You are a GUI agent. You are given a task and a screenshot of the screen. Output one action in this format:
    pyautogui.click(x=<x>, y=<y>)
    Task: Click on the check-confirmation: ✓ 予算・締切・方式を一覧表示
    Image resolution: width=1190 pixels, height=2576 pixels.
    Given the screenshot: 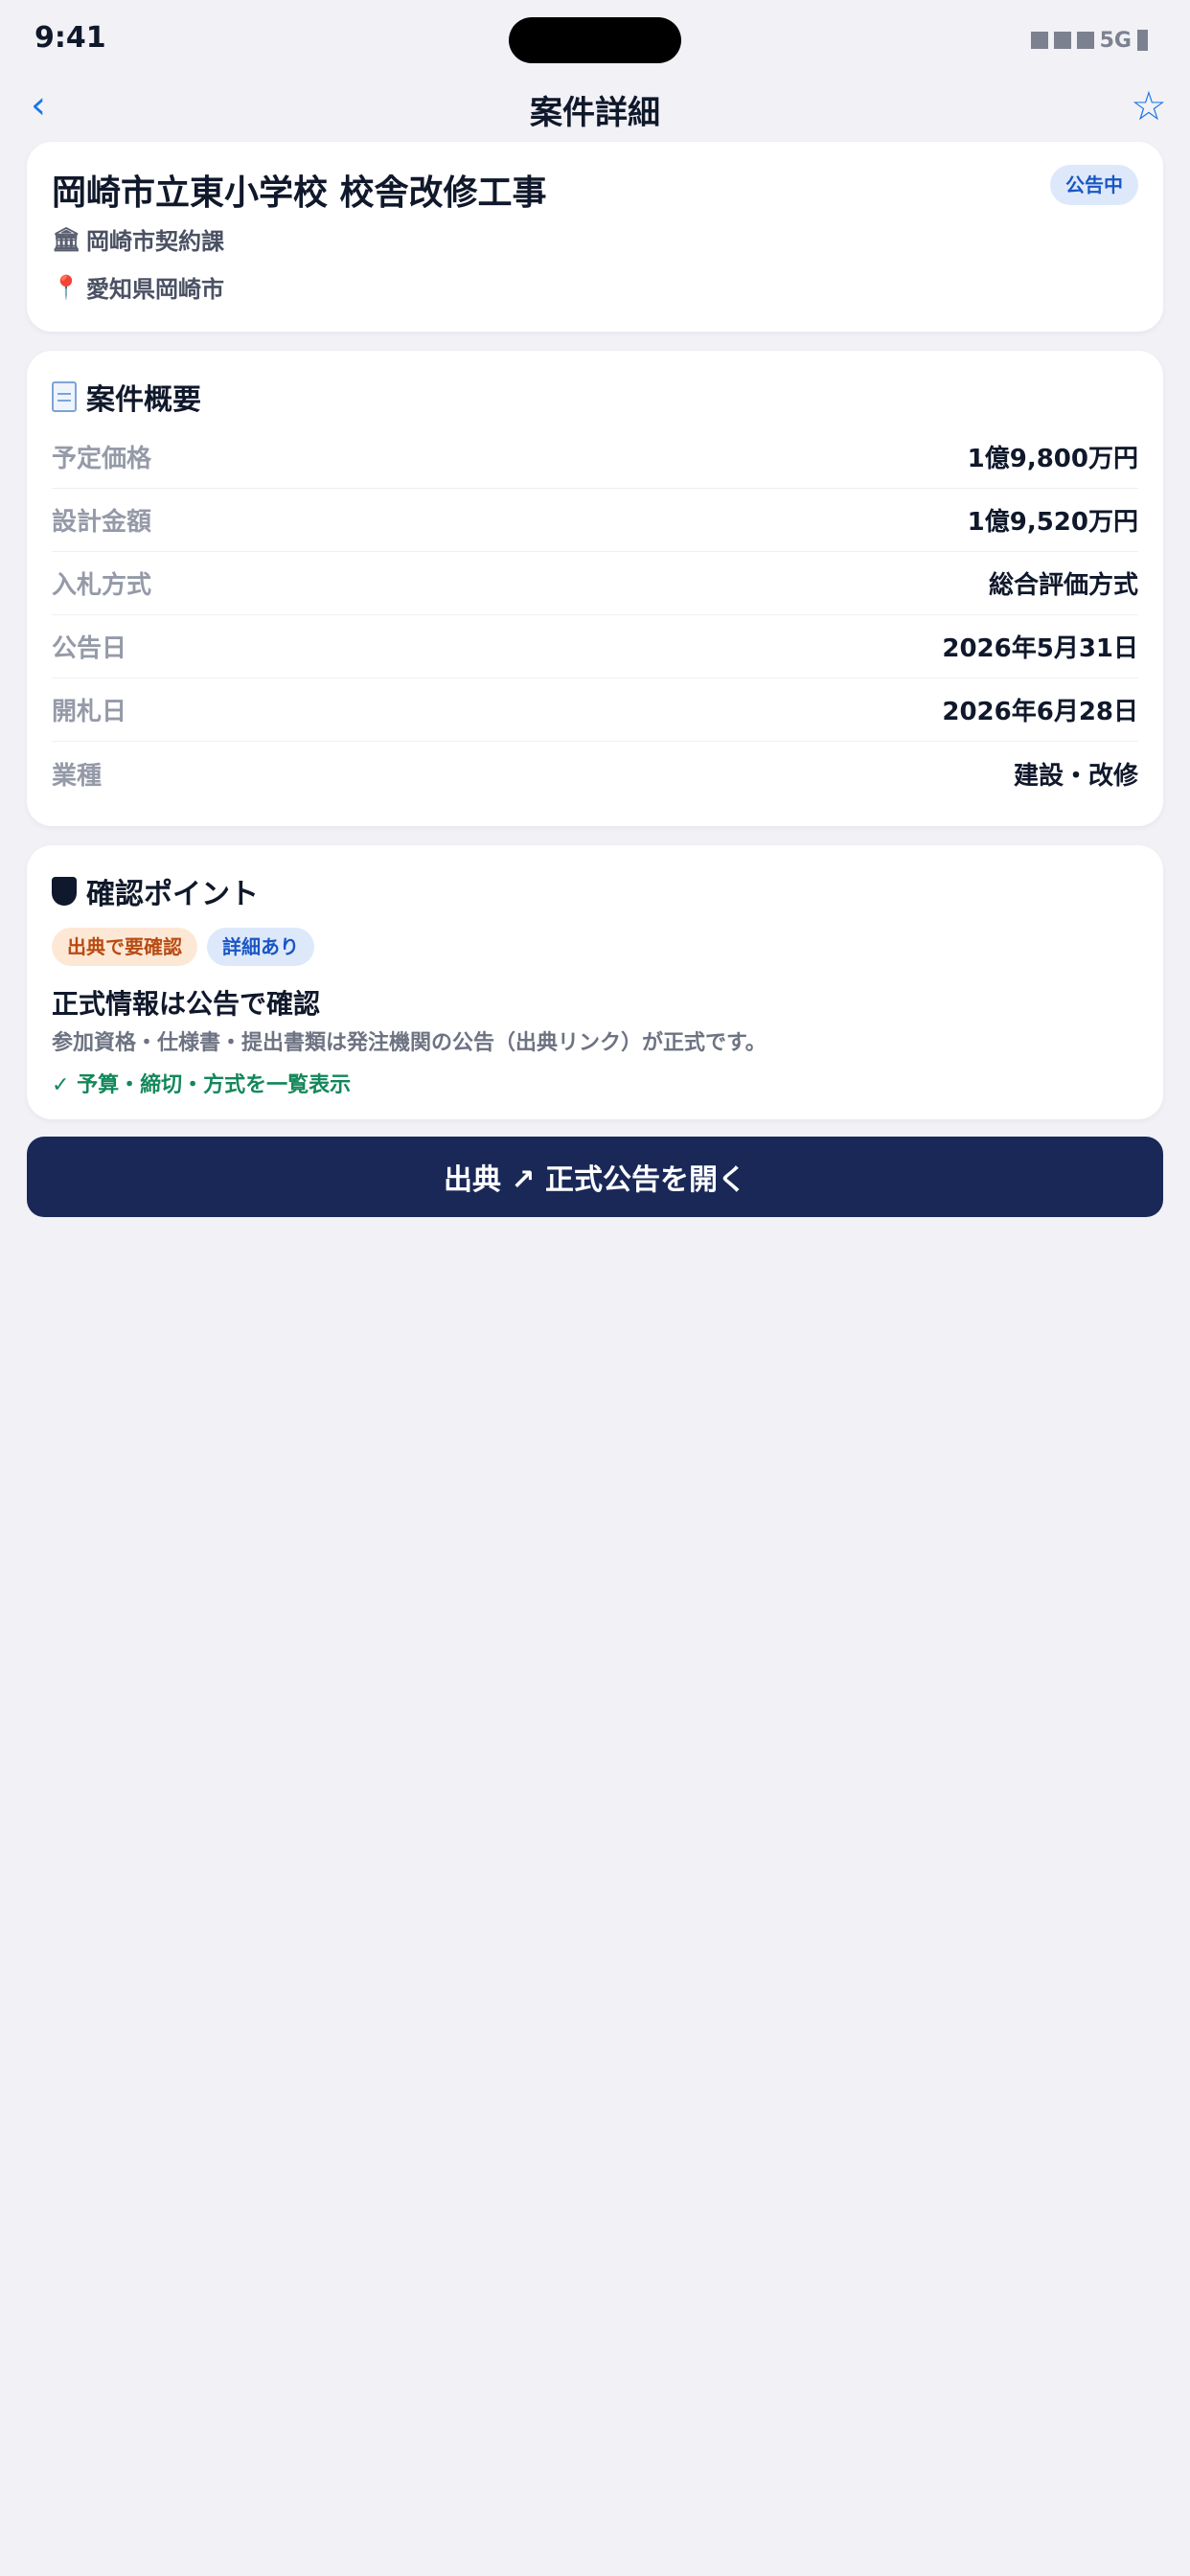 What is the action you would take?
    pyautogui.click(x=202, y=1085)
    